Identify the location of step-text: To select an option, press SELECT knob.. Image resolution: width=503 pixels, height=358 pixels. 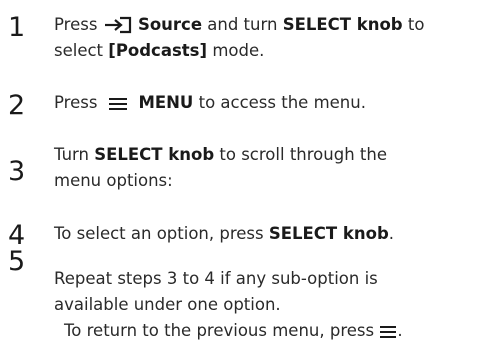
(277, 234).